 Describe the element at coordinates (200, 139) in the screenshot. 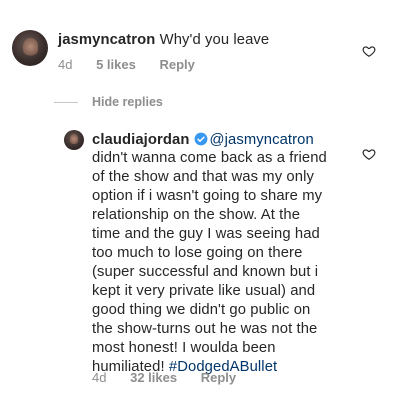

I see `verified-badge-icon` at that location.